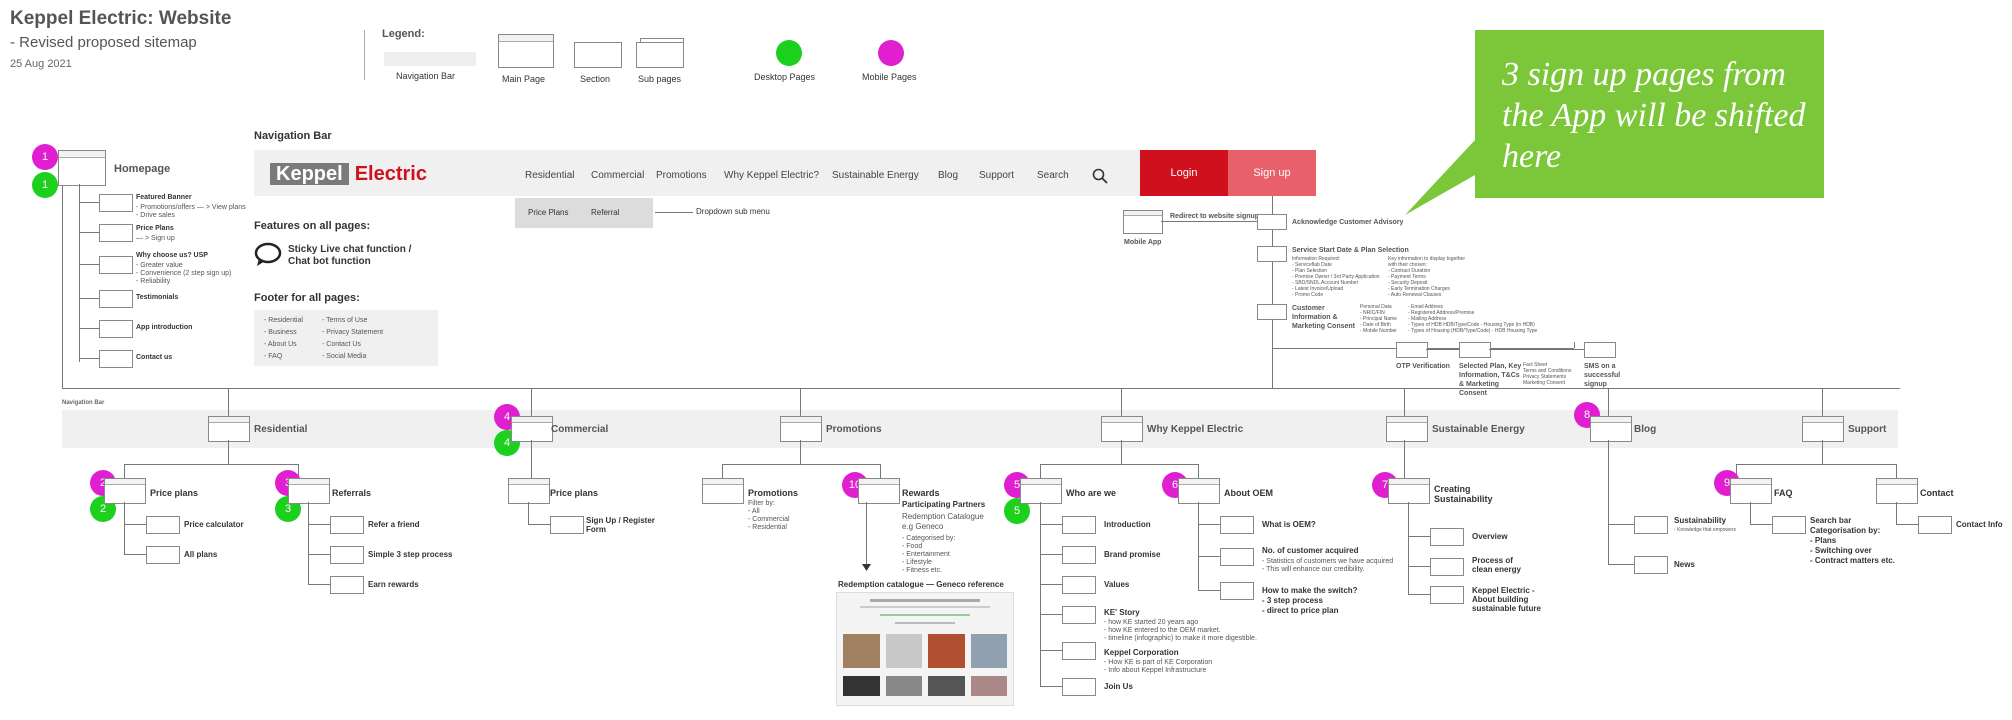  I want to click on blog-page-label: Blog, so click(1645, 429).